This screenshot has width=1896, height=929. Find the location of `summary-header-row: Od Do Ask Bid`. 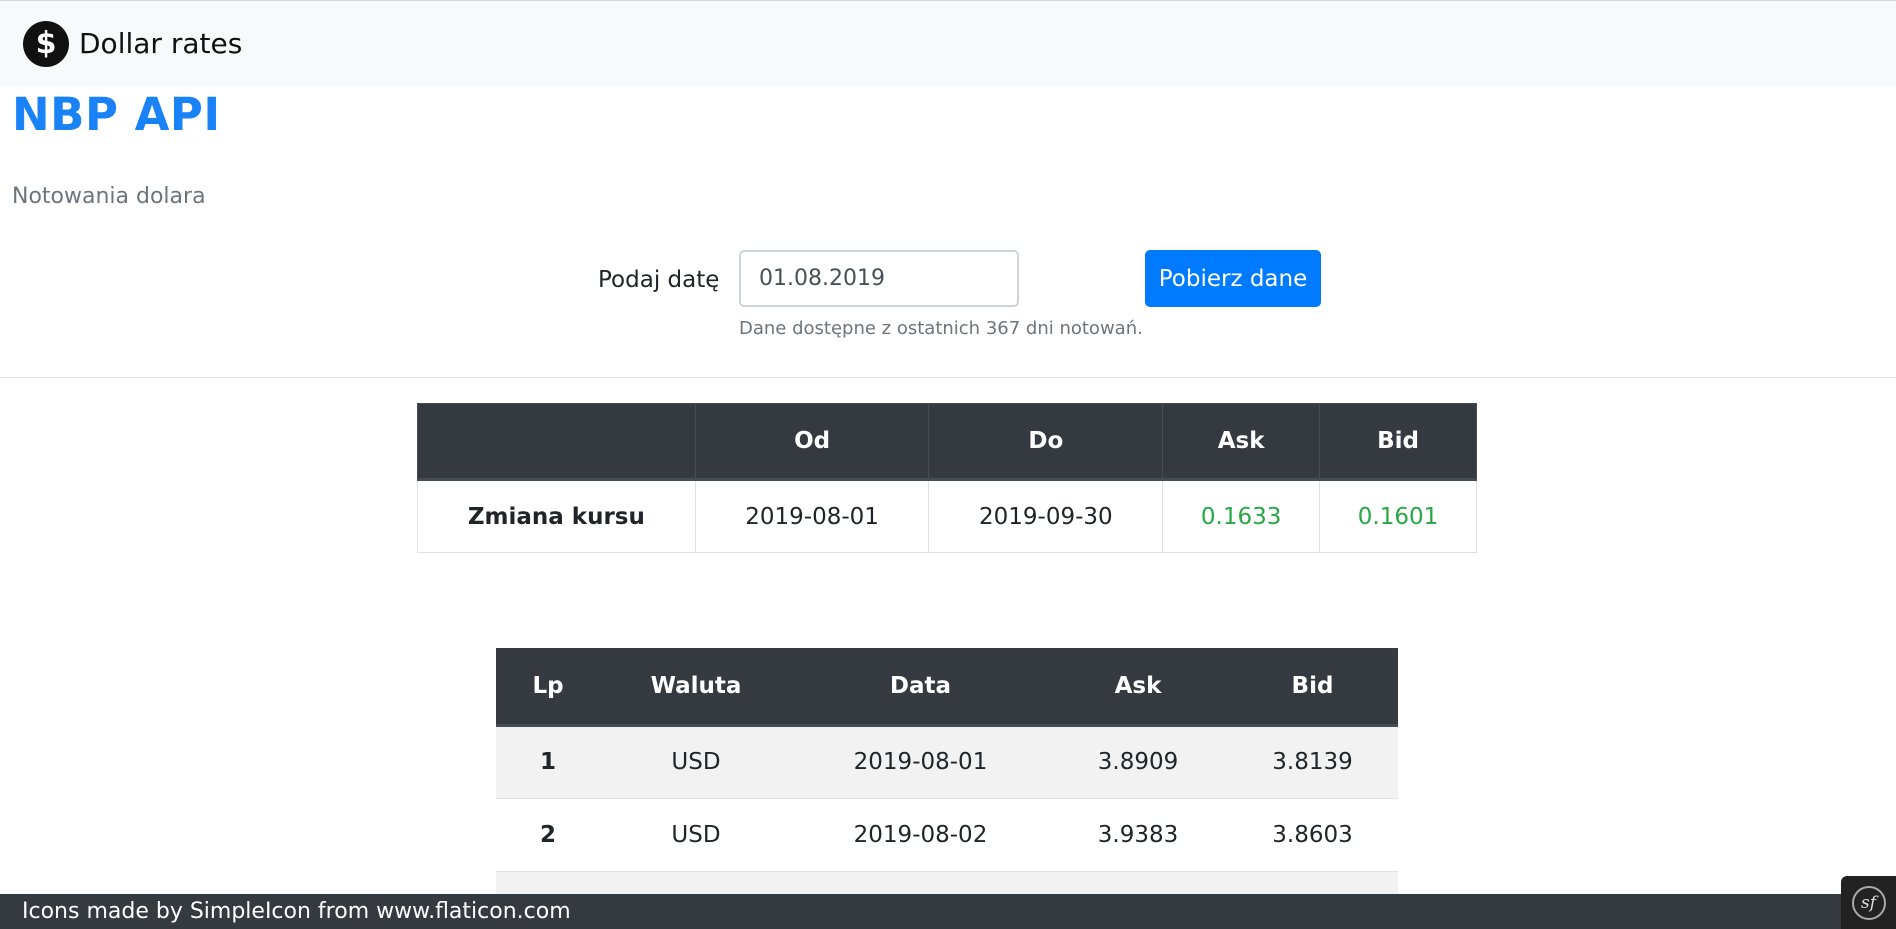

summary-header-row: Od Do Ask Bid is located at coordinates (947, 442).